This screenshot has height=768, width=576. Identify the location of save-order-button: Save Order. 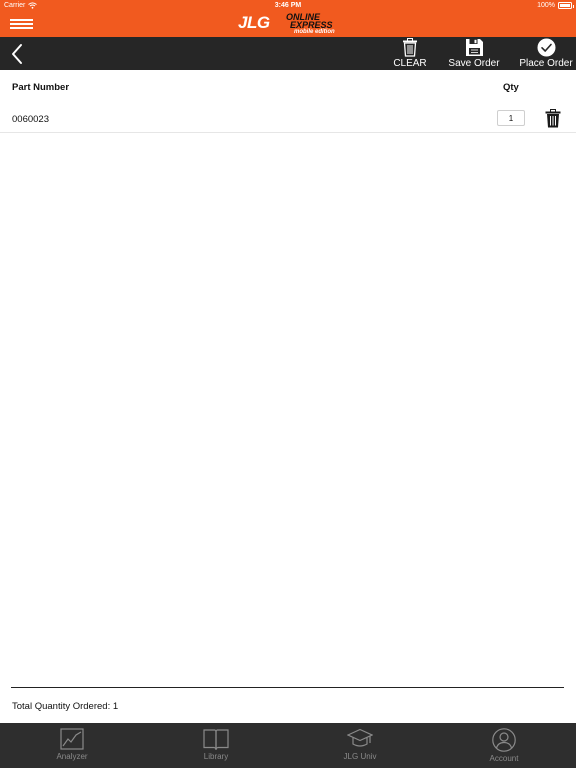
(474, 54).